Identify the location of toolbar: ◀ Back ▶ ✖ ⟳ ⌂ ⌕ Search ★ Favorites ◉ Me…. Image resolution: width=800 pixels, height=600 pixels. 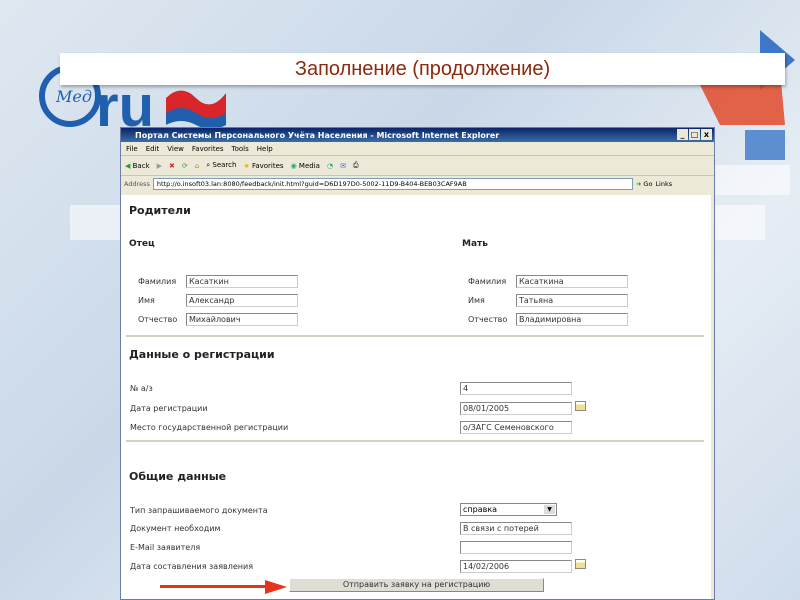
(417, 166).